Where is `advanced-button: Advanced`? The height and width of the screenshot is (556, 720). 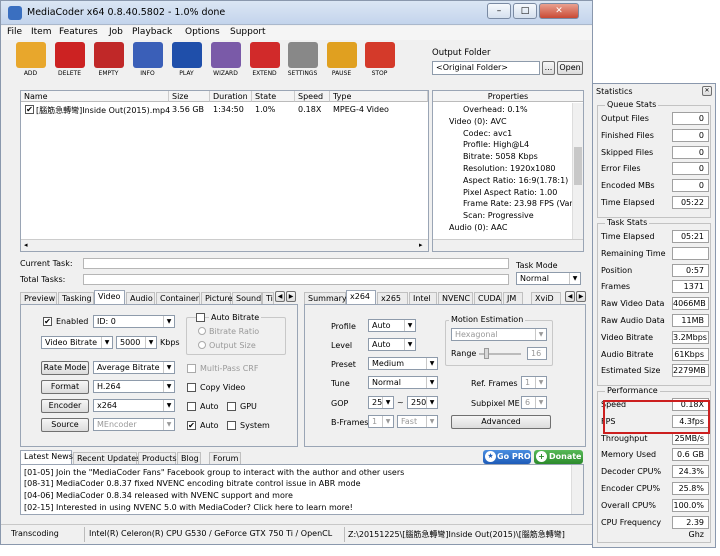
advanced-button: Advanced is located at coordinates (501, 422).